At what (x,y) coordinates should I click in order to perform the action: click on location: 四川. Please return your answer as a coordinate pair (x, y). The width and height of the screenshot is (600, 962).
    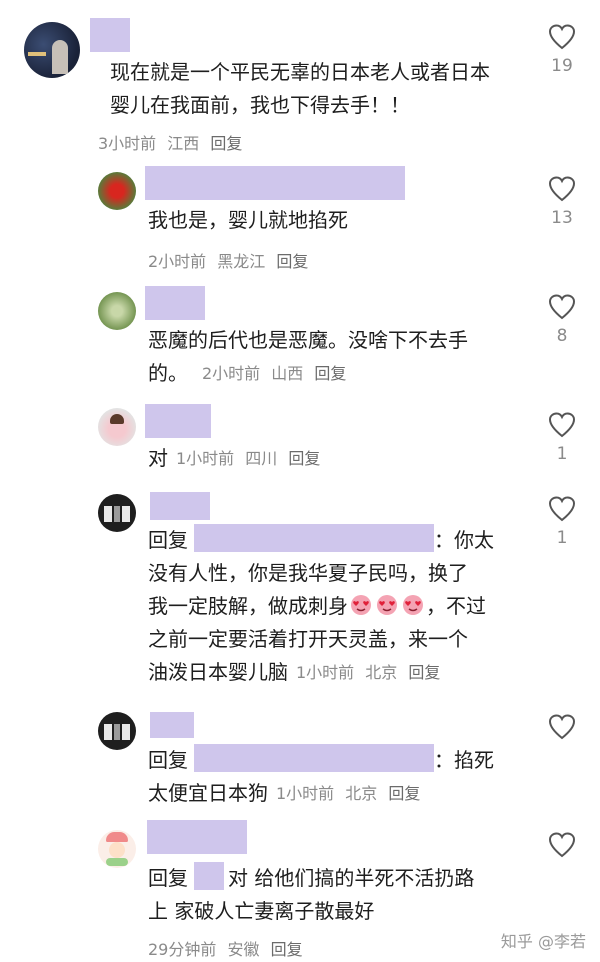
    Looking at the image, I should click on (261, 458).